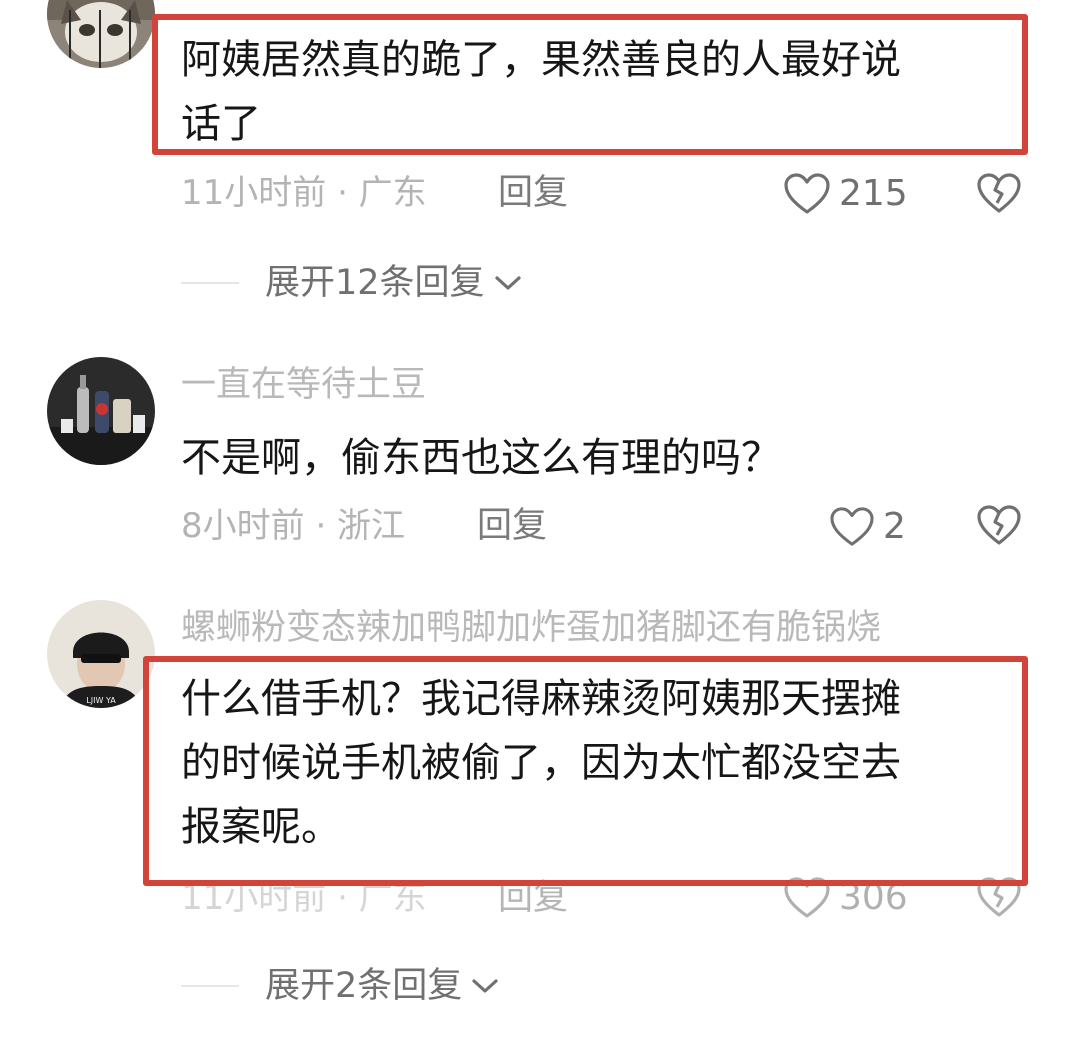 The image size is (1080, 1038). I want to click on expand-replies-button: 展开12条回复, so click(352, 283).